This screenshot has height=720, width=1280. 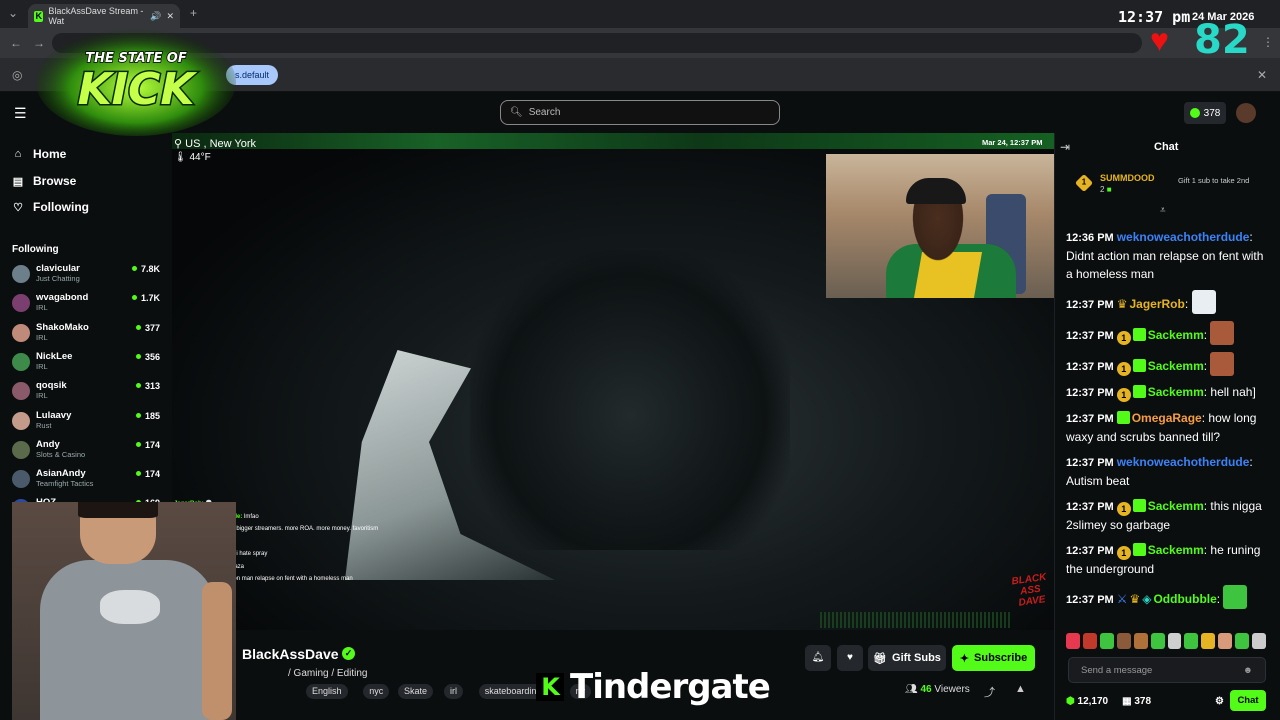 What do you see at coordinates (1157, 641) in the screenshot?
I see `pepe-emote-icon` at bounding box center [1157, 641].